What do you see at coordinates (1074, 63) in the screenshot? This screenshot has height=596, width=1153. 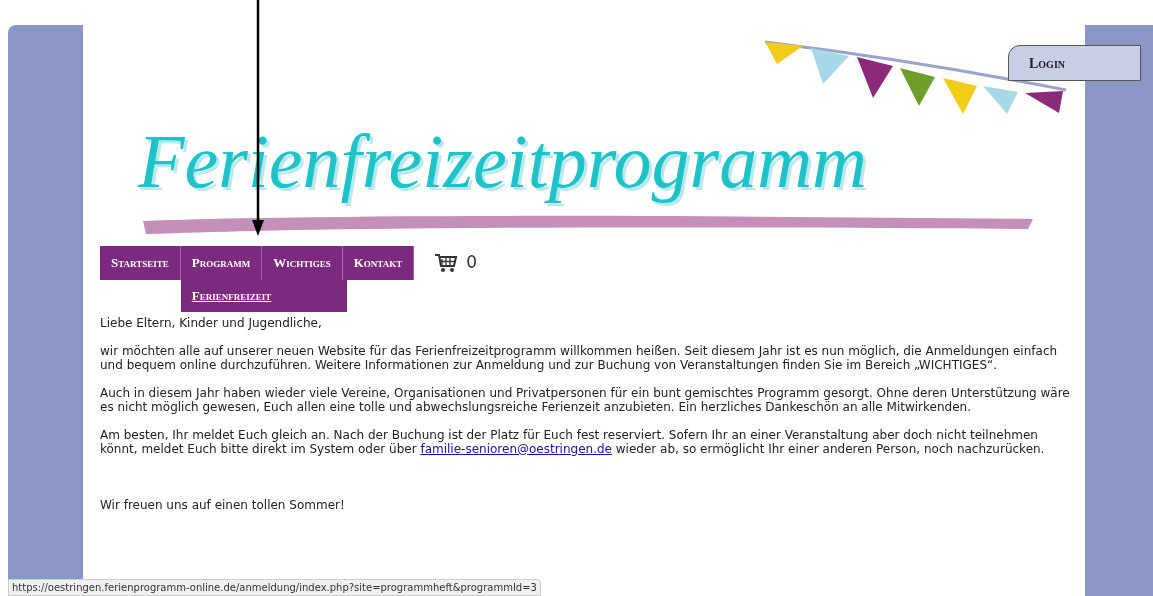 I see `login-button: Login` at bounding box center [1074, 63].